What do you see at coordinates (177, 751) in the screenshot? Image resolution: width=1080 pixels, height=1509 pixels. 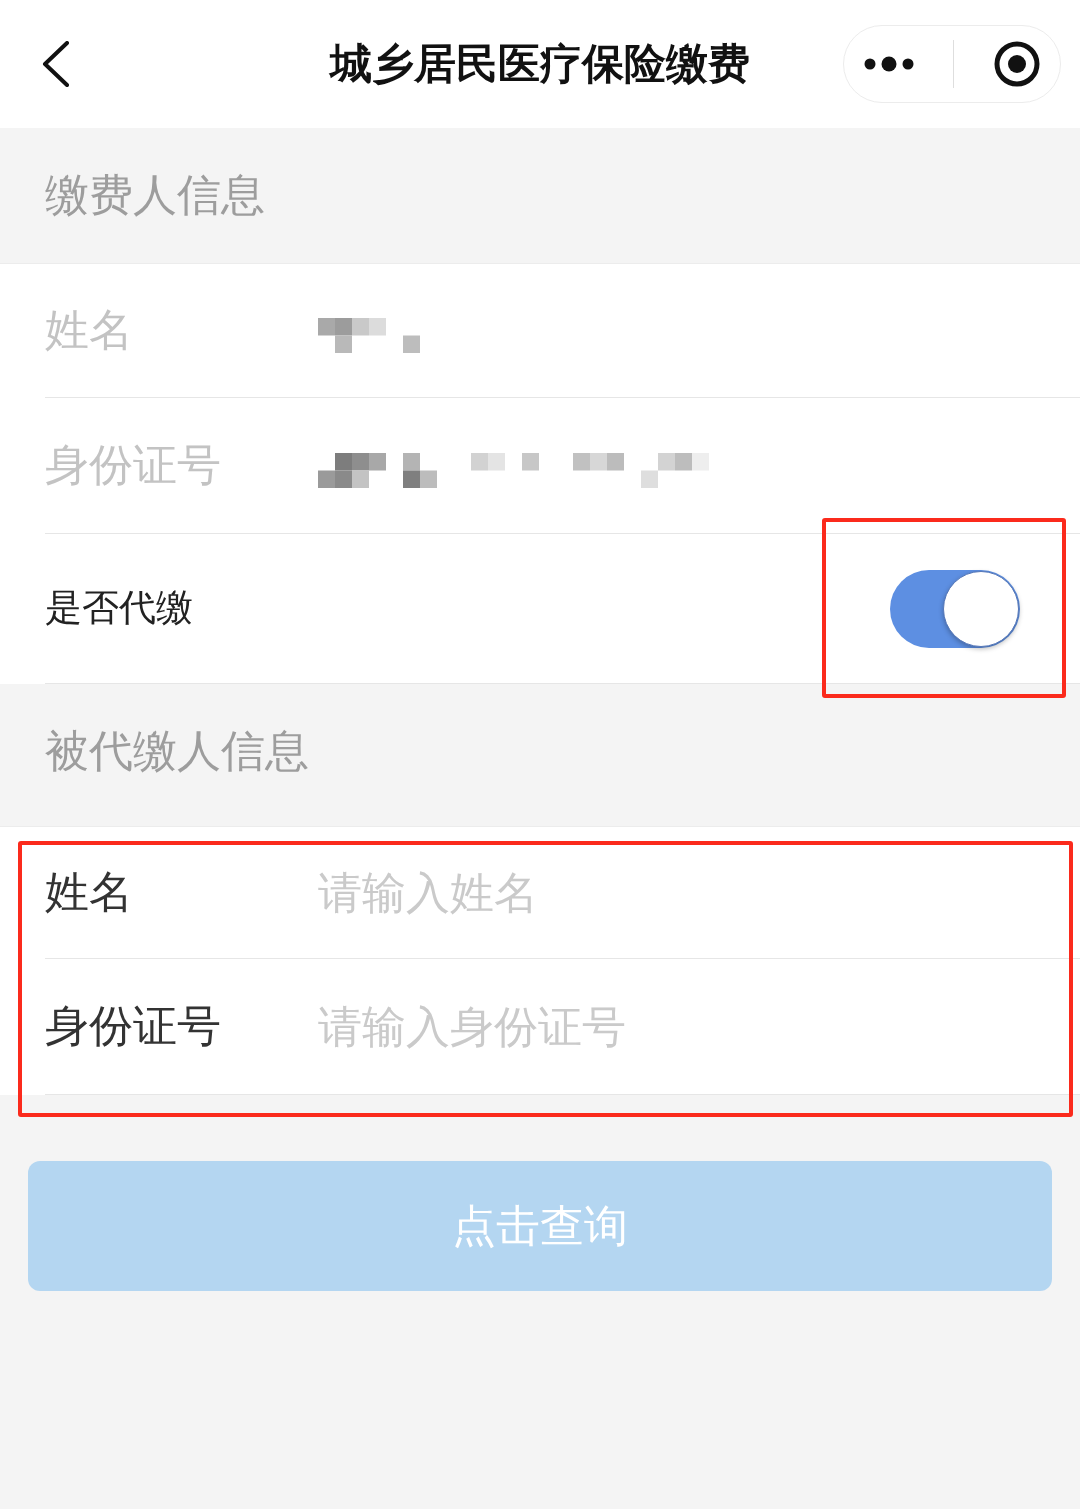 I see `section-heading: 被代缴人信息` at bounding box center [177, 751].